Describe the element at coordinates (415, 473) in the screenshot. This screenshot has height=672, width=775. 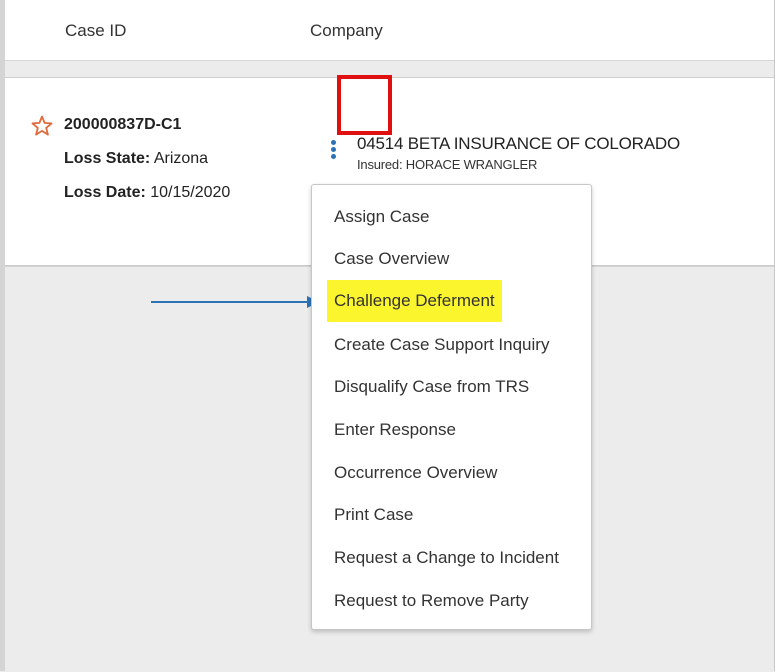
I see `menu-item-occurrence-overview: Occurrence Overview` at that location.